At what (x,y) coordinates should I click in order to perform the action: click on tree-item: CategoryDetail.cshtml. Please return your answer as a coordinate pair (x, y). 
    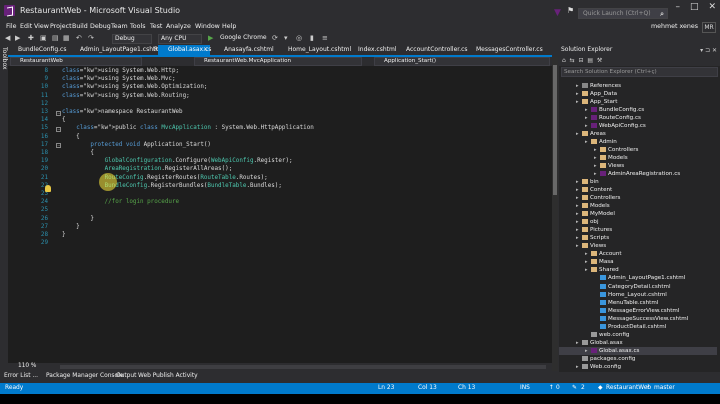
    Looking at the image, I should click on (632, 287).